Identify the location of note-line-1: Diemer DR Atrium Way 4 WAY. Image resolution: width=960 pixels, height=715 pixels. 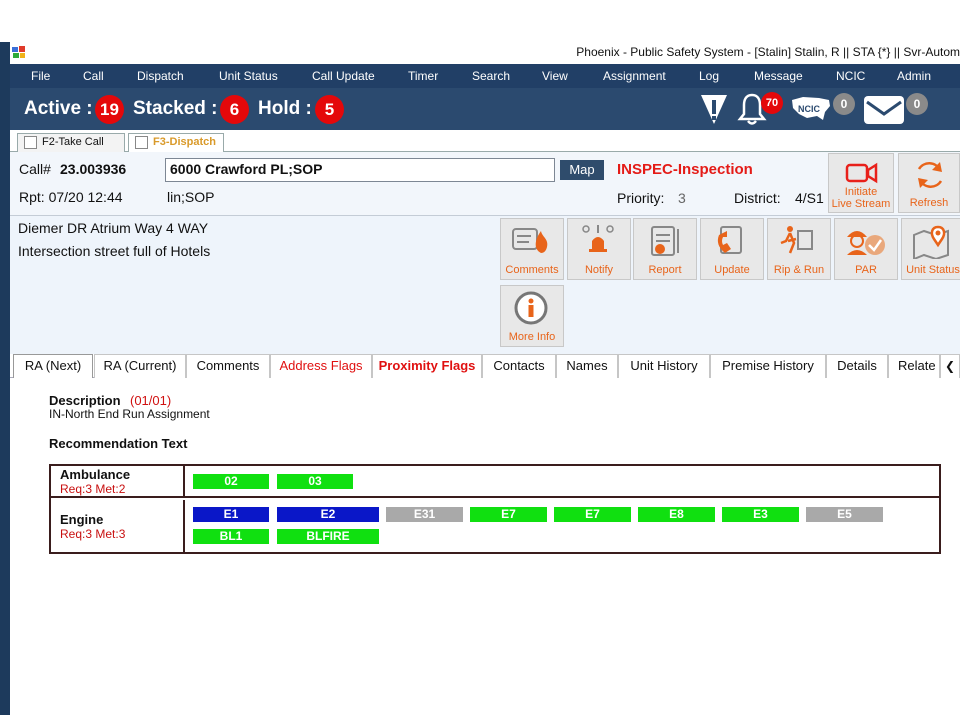
(113, 228).